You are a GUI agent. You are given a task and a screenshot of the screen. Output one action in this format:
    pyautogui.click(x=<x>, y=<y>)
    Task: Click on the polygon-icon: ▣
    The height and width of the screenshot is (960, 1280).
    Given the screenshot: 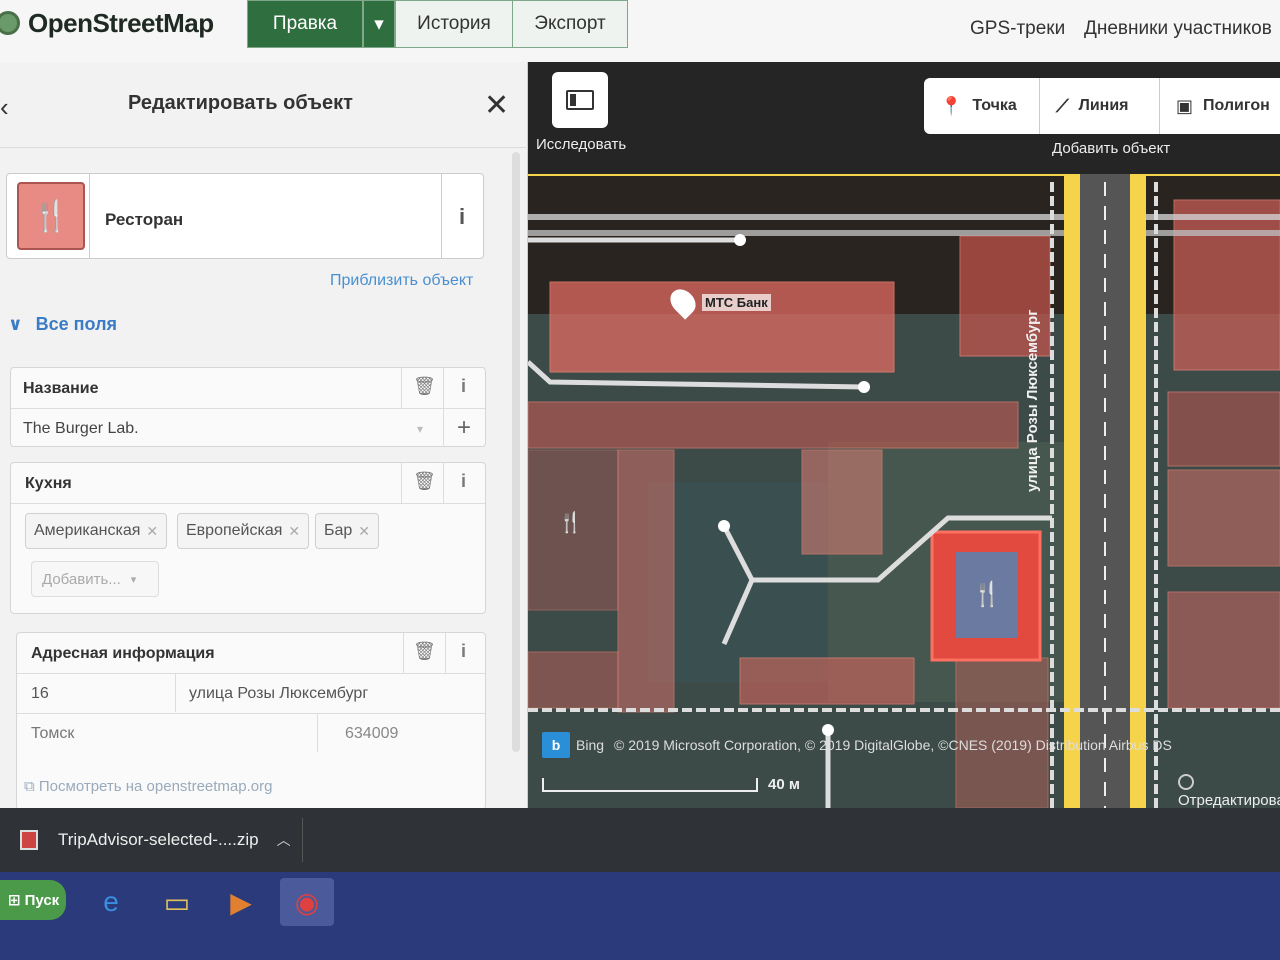 What is the action you would take?
    pyautogui.click(x=1185, y=105)
    